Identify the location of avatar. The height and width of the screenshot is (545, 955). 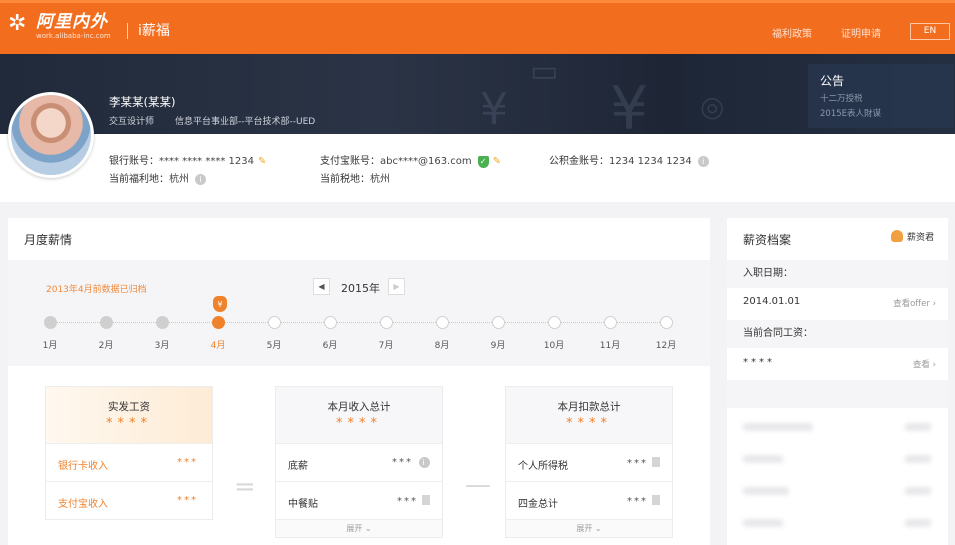
(51, 135).